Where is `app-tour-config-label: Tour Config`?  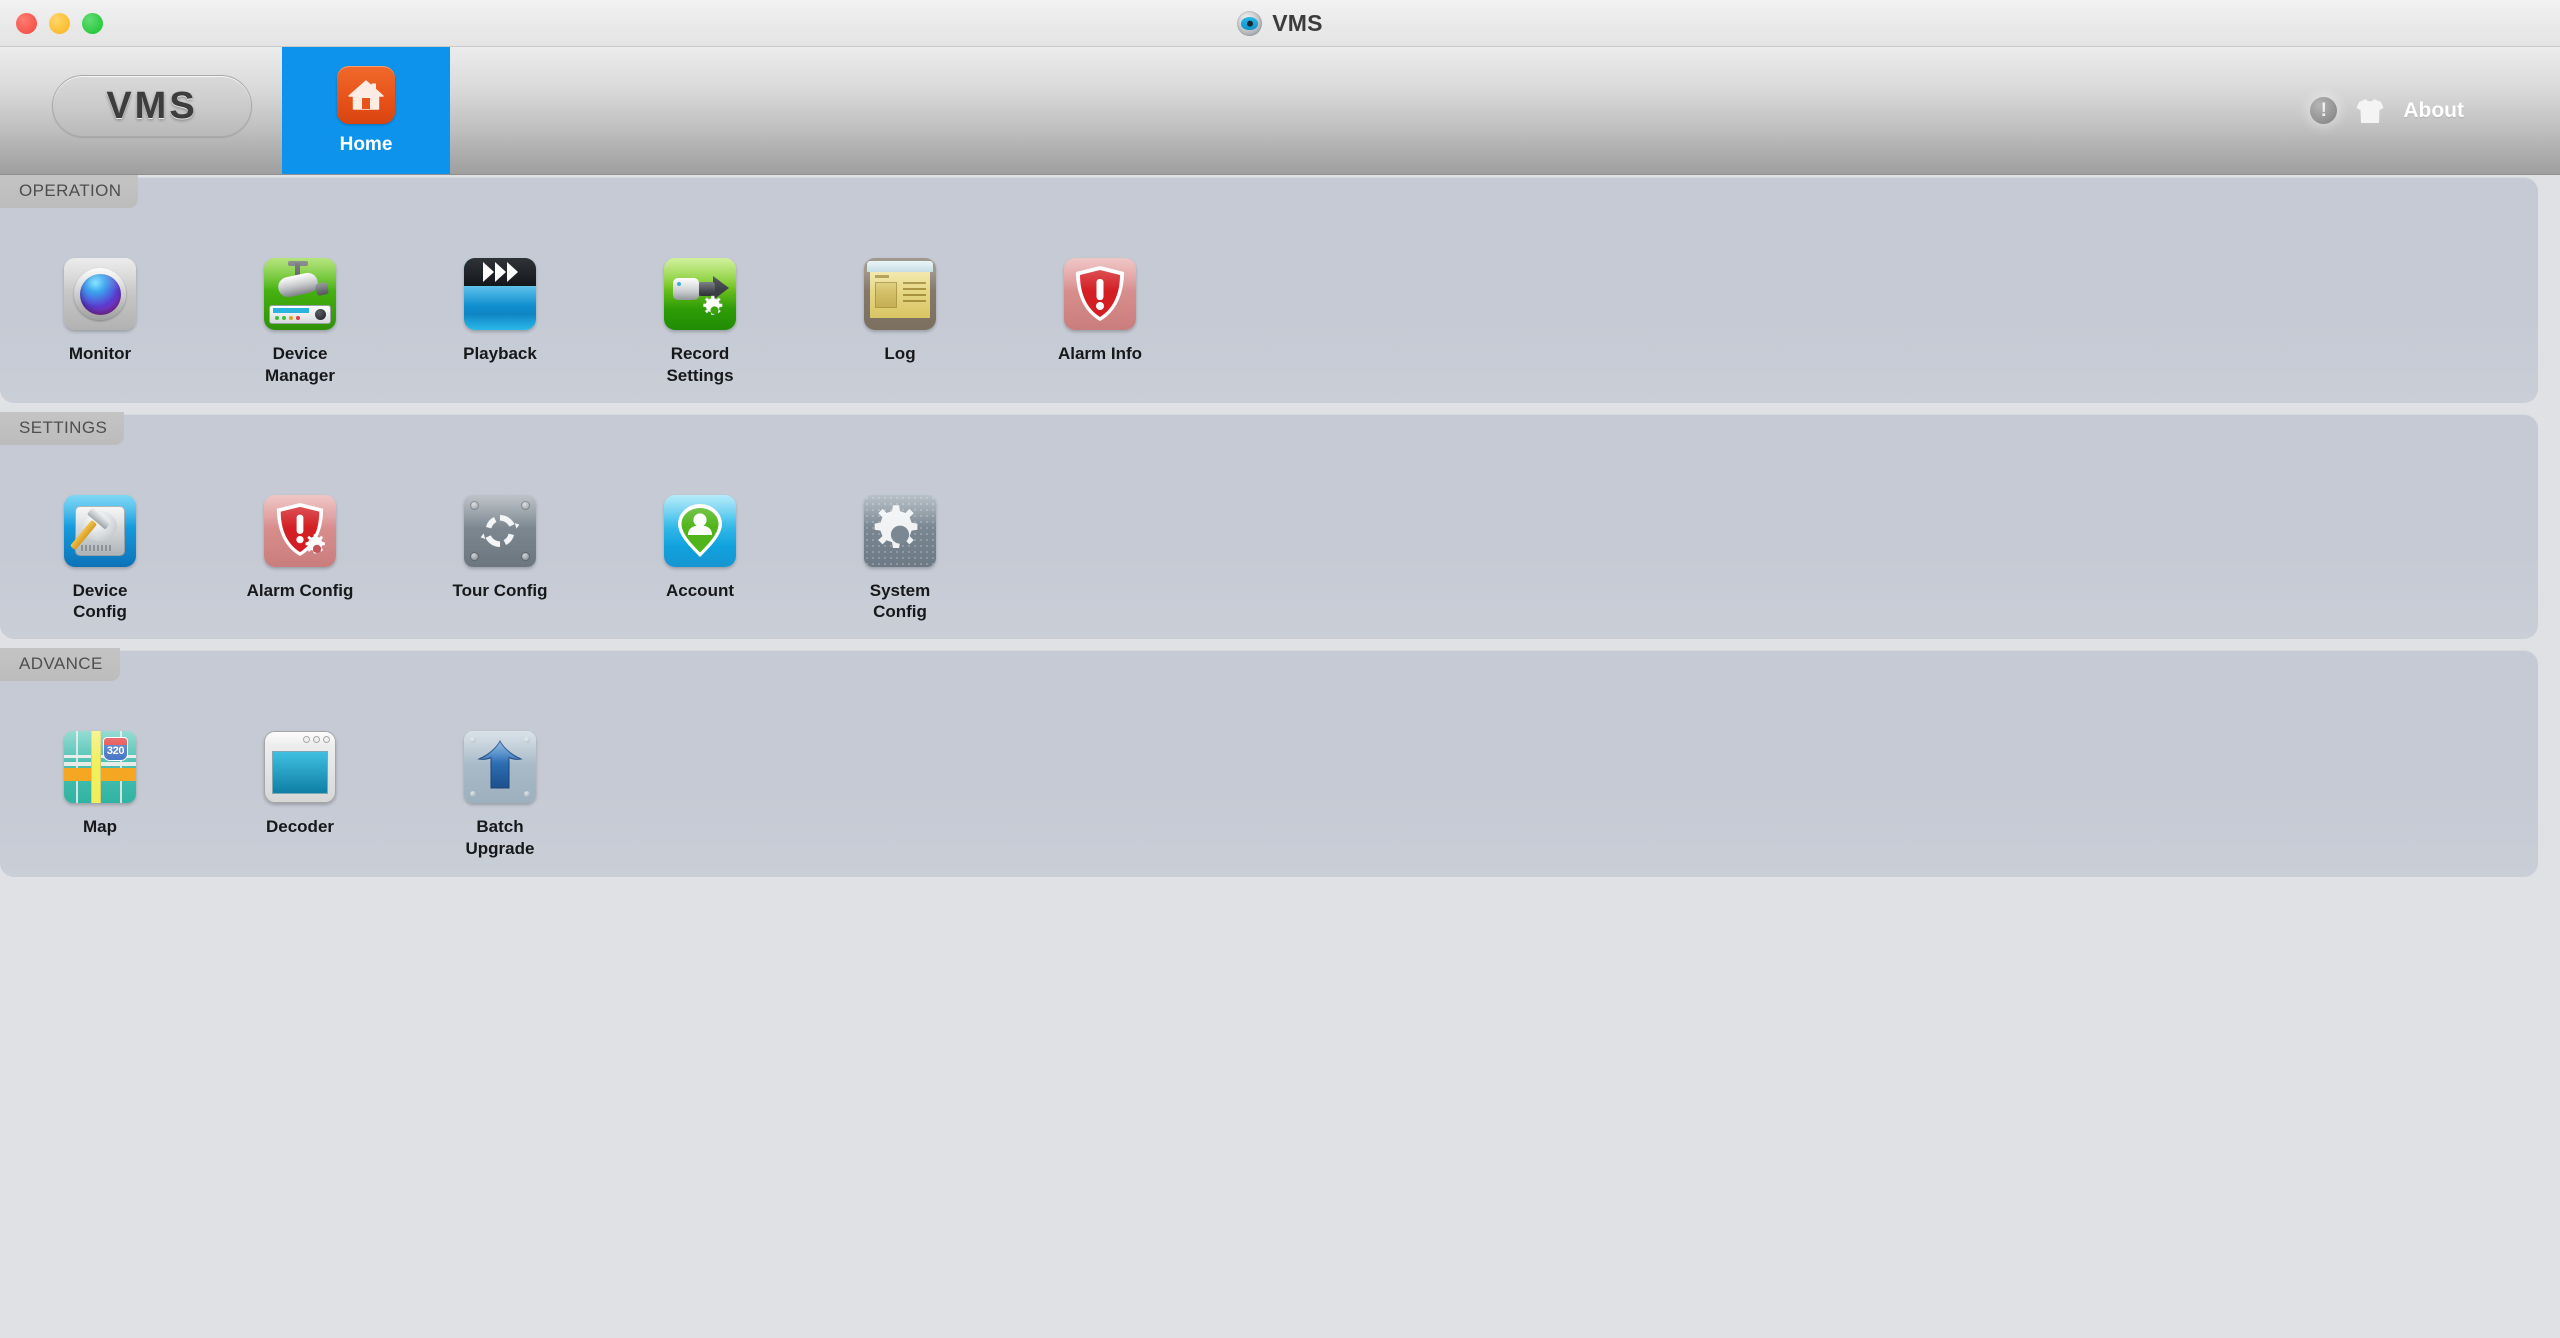 app-tour-config-label: Tour Config is located at coordinates (500, 590).